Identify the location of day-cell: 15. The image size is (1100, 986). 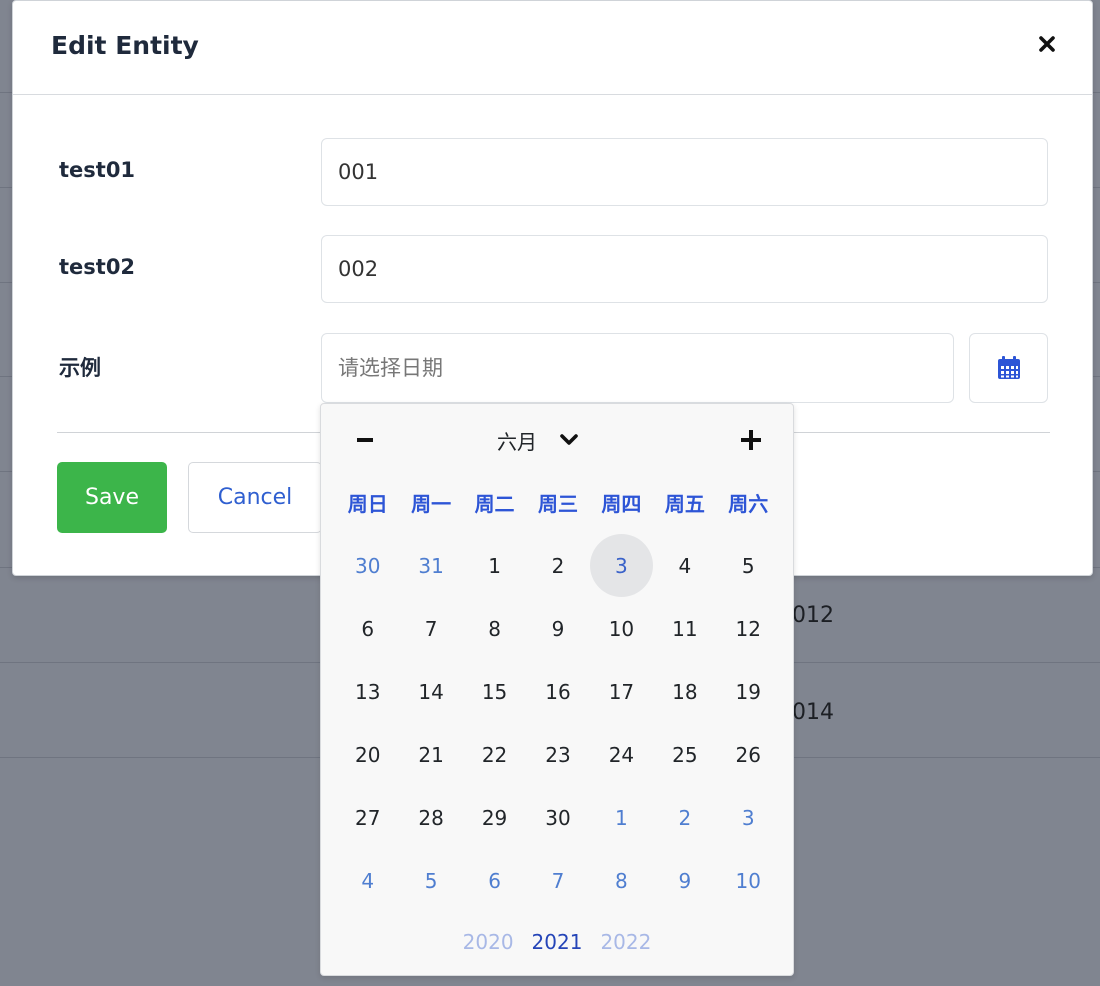
(494, 691).